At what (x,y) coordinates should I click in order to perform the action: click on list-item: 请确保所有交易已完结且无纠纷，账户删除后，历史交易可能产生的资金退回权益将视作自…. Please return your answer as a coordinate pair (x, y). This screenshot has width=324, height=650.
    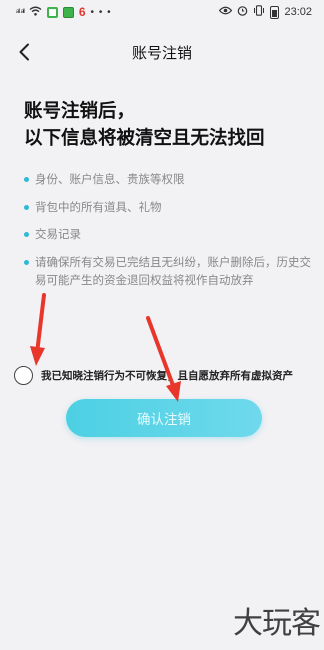
    Looking at the image, I should click on (169, 271).